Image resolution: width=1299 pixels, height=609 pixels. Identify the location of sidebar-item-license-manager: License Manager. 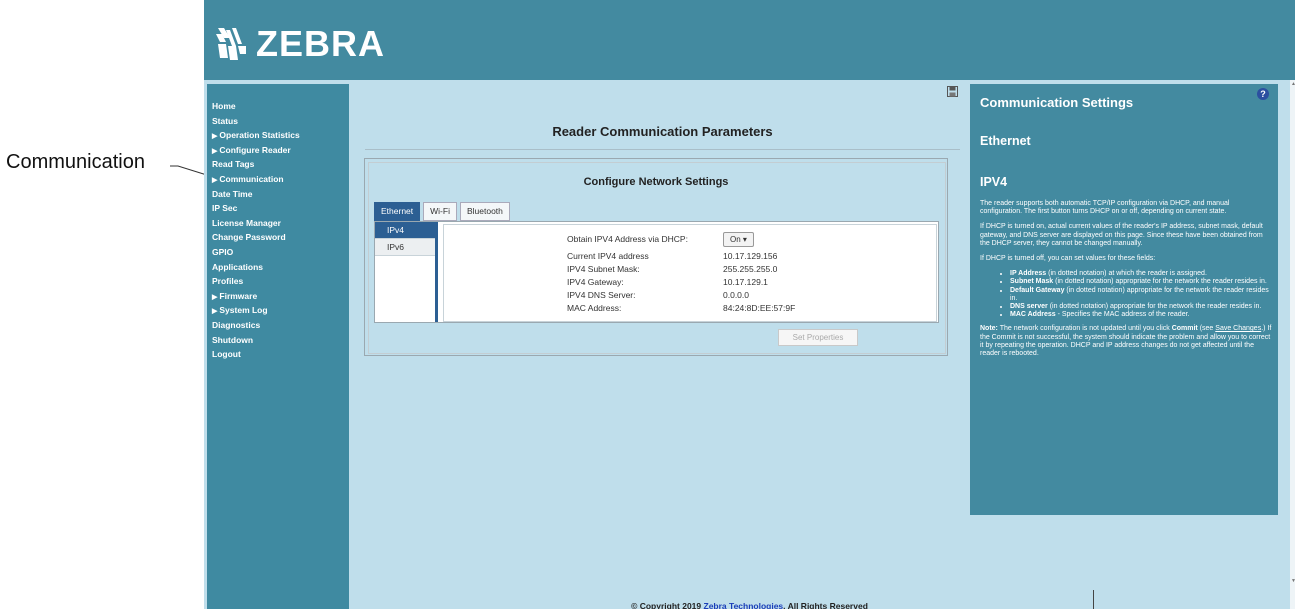
(280, 223).